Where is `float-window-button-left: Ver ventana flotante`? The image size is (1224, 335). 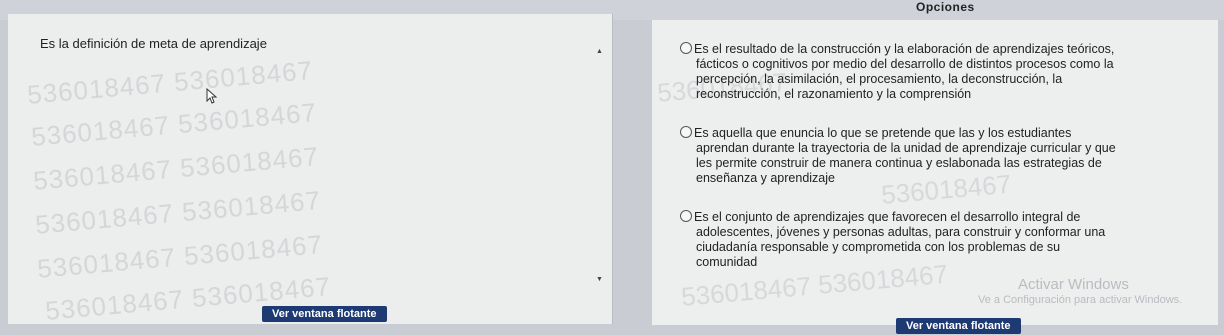 float-window-button-left: Ver ventana flotante is located at coordinates (324, 314).